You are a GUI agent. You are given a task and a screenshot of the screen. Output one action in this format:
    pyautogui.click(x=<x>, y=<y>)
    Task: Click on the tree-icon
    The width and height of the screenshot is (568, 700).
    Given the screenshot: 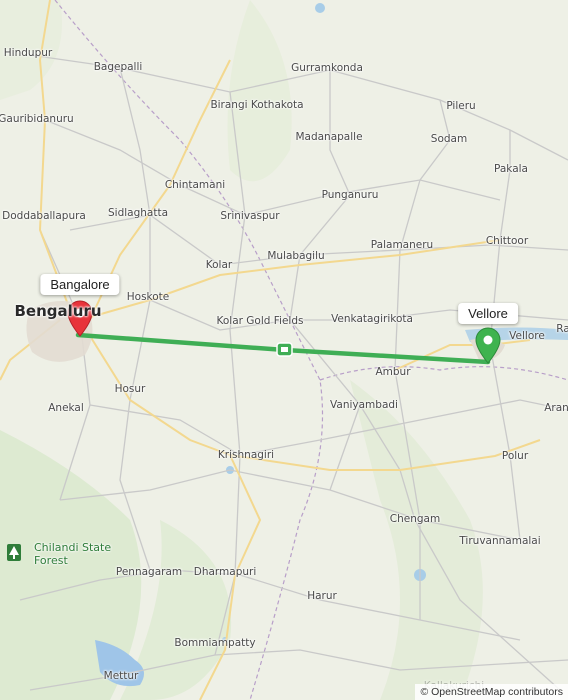 What is the action you would take?
    pyautogui.click(x=14, y=552)
    